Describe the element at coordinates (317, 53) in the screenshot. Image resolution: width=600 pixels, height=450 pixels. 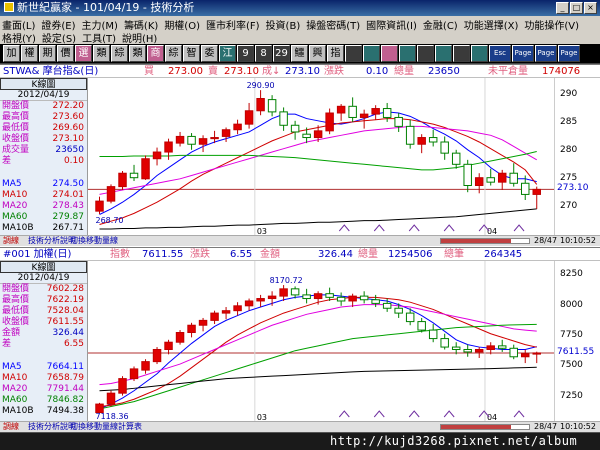
I see `toolbar-button: 興` at that location.